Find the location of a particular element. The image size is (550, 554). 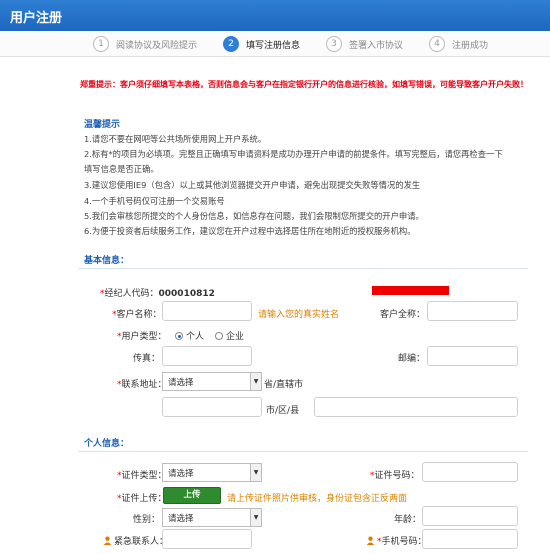

step-4: 4 注册成功 is located at coordinates (458, 44).